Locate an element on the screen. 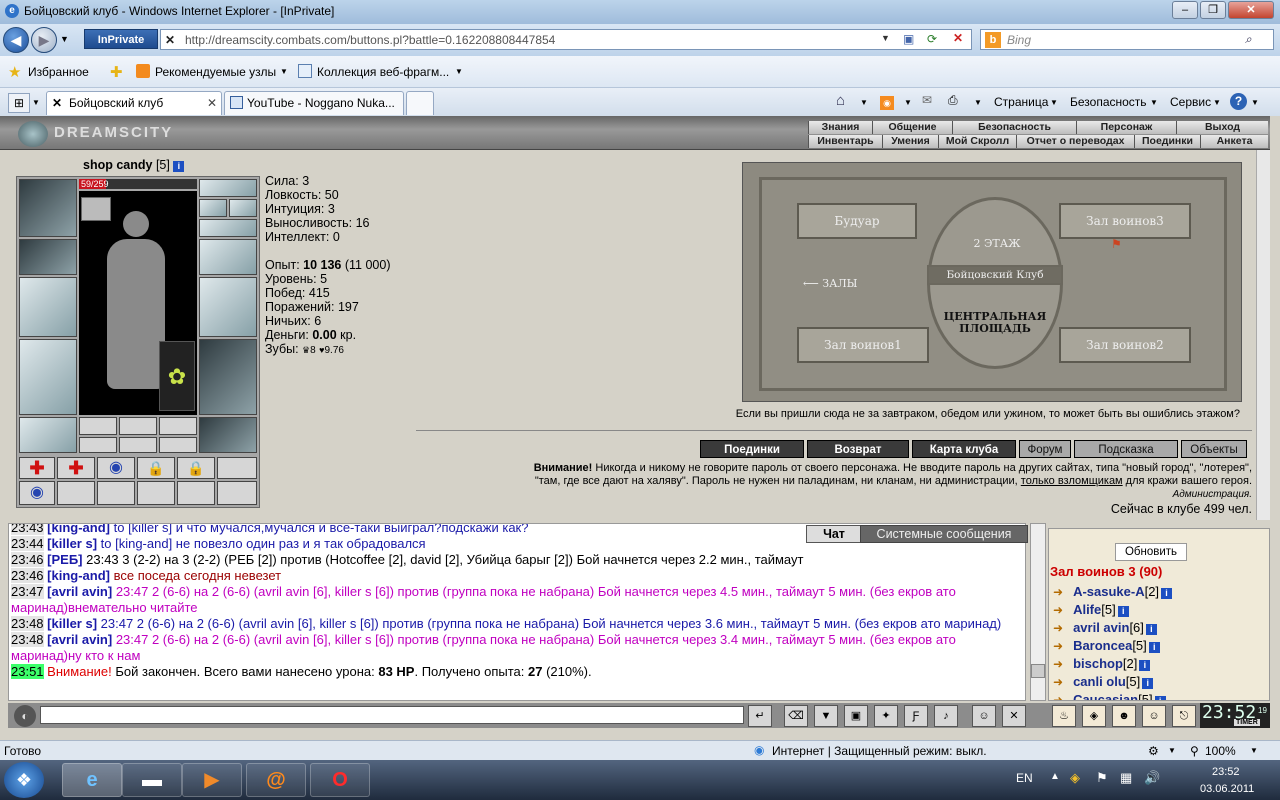 This screenshot has width=1280, height=800. start-button: ❖ is located at coordinates (24, 780).